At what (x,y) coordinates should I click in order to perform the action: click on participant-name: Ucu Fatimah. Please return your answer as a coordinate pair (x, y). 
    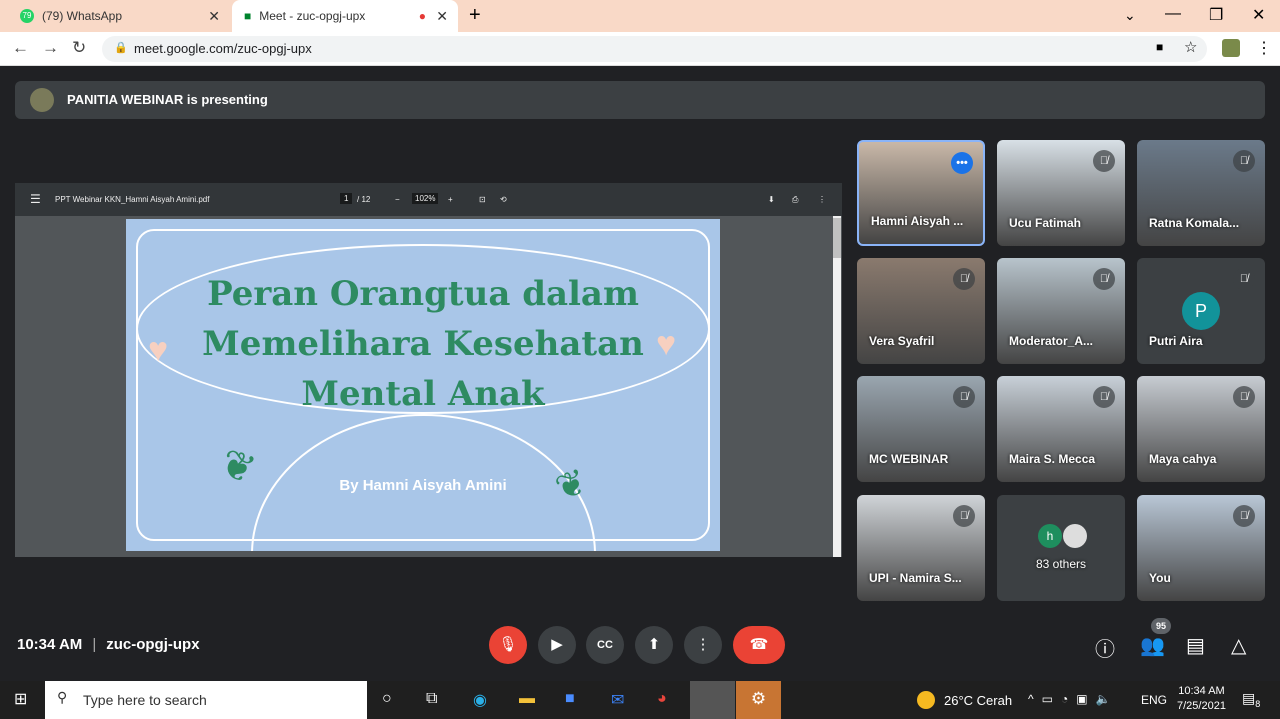
    Looking at the image, I should click on (1045, 223).